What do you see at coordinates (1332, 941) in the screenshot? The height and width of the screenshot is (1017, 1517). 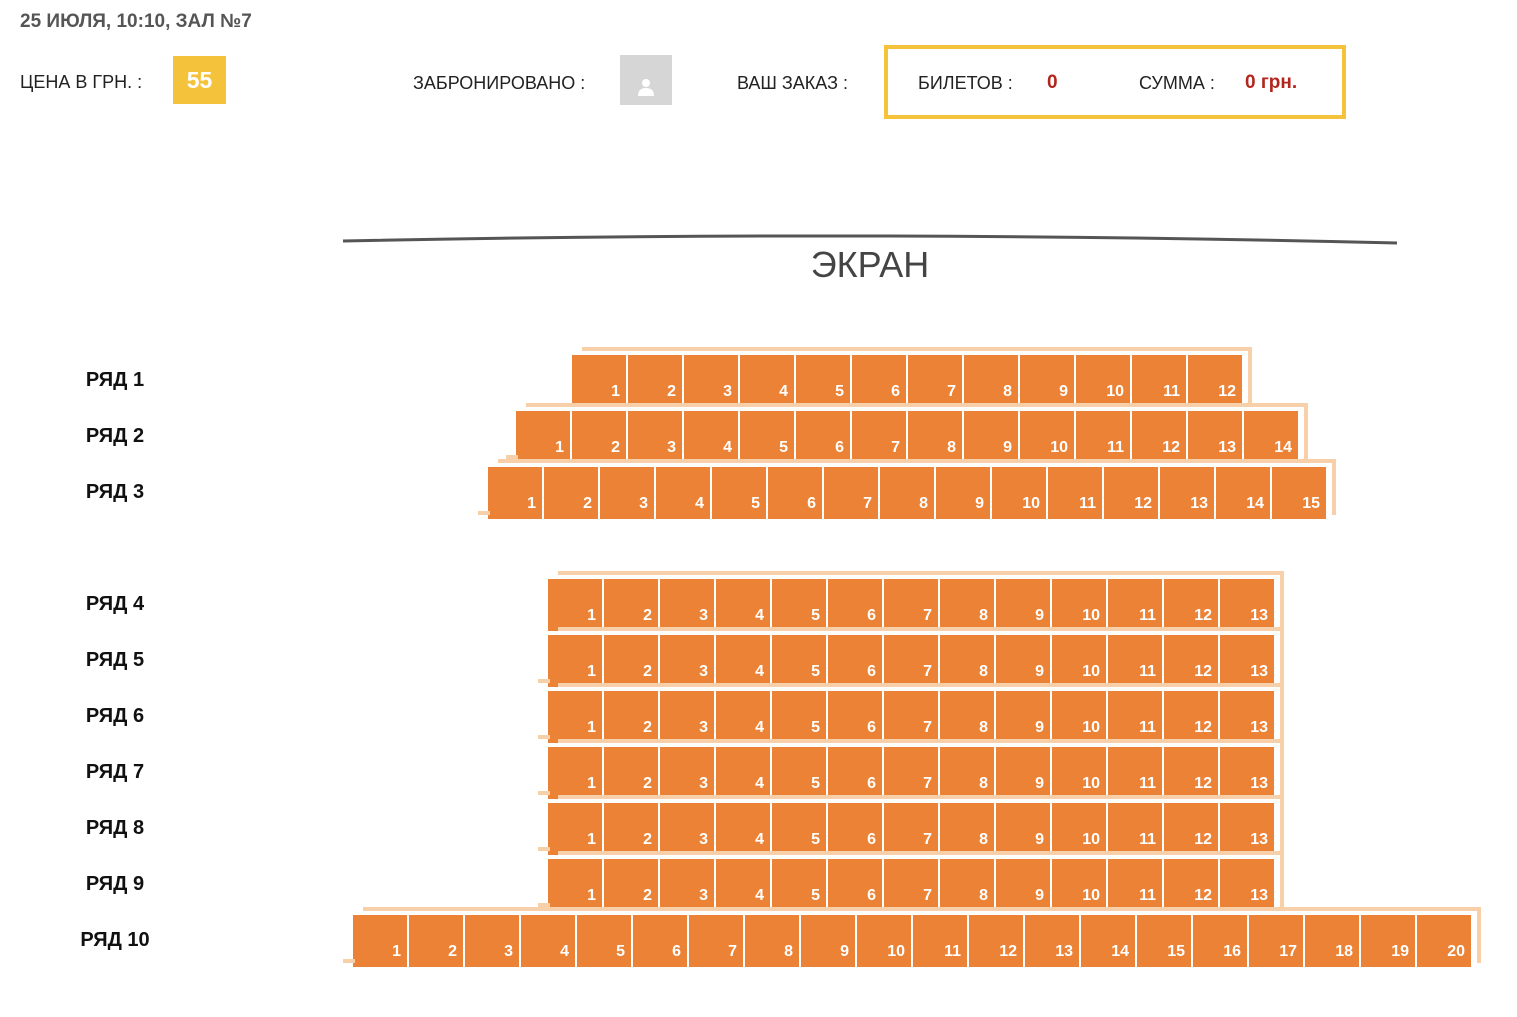 I see `seat: 18` at bounding box center [1332, 941].